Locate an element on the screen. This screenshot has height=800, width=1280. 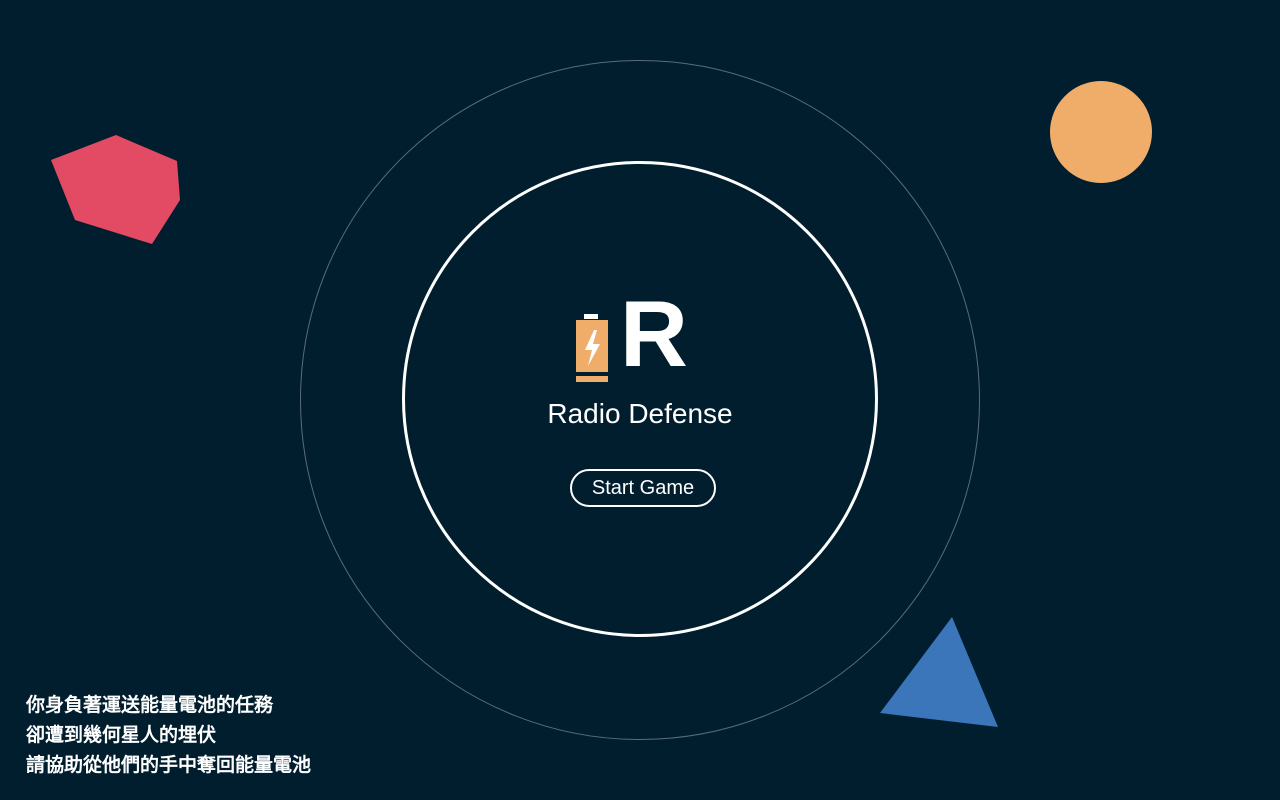
triangle-shape is located at coordinates (939, 672).